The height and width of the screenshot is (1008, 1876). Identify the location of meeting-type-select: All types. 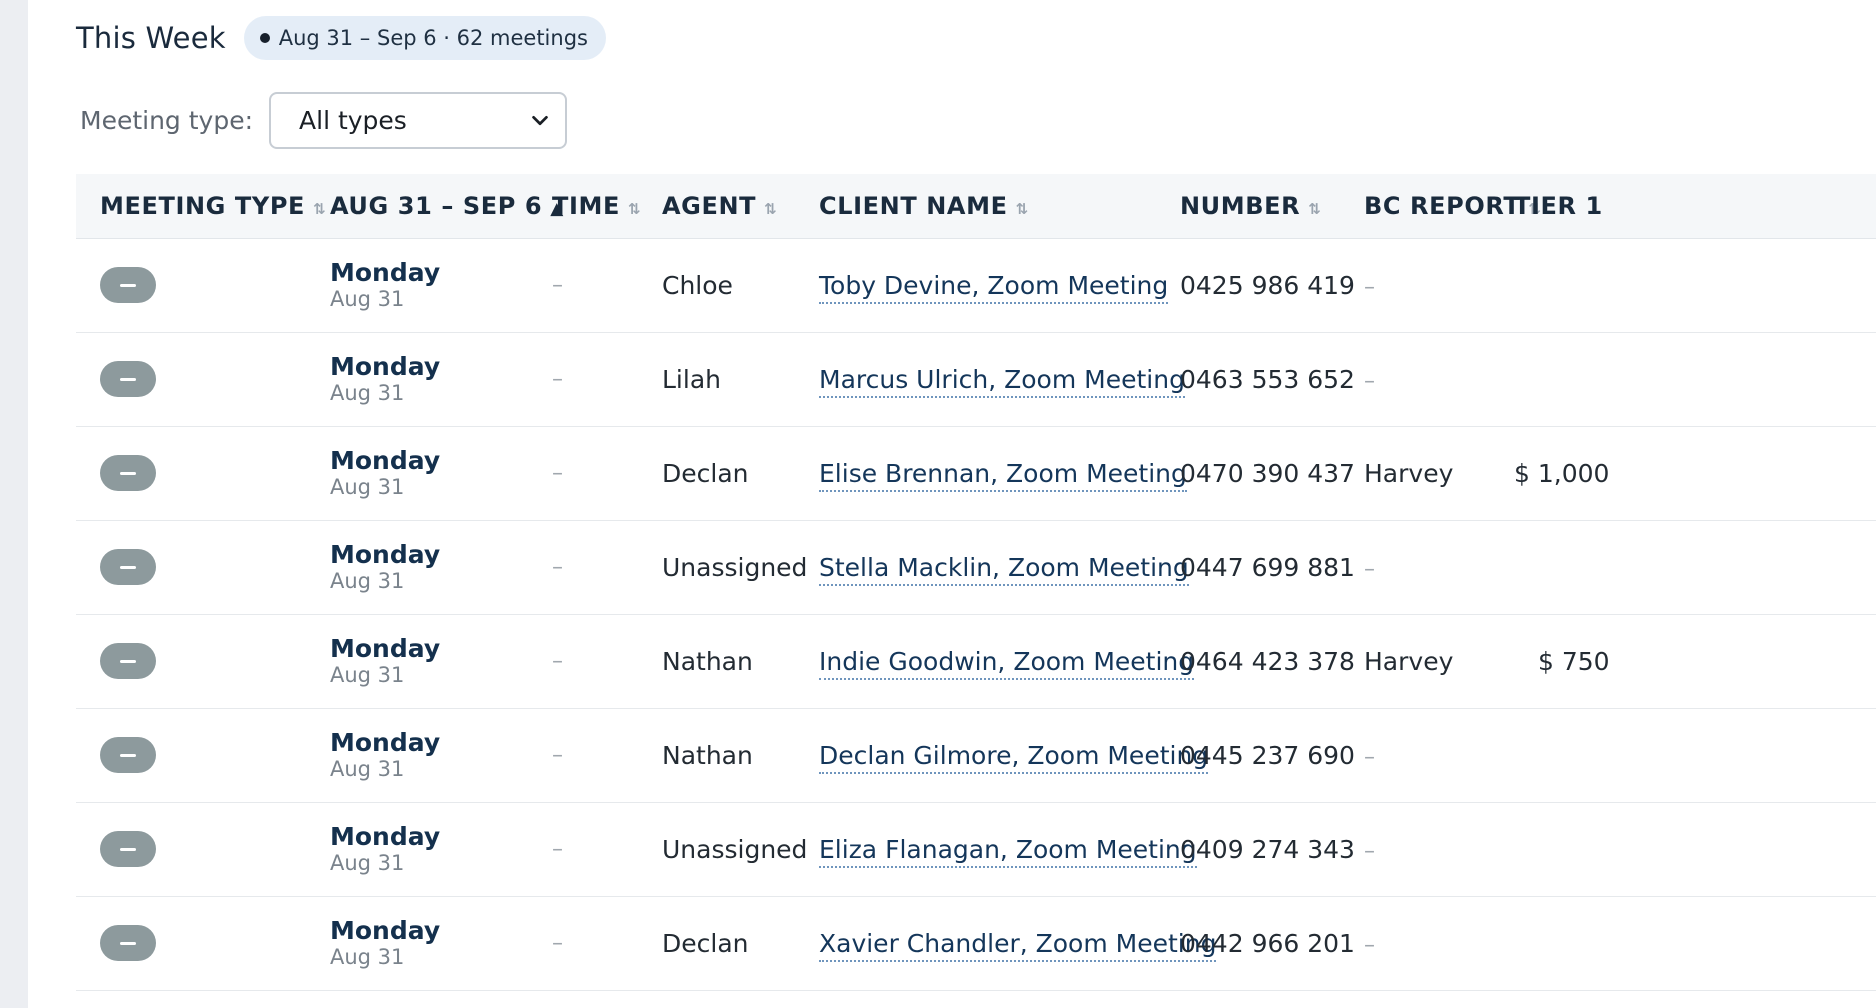
(418, 120).